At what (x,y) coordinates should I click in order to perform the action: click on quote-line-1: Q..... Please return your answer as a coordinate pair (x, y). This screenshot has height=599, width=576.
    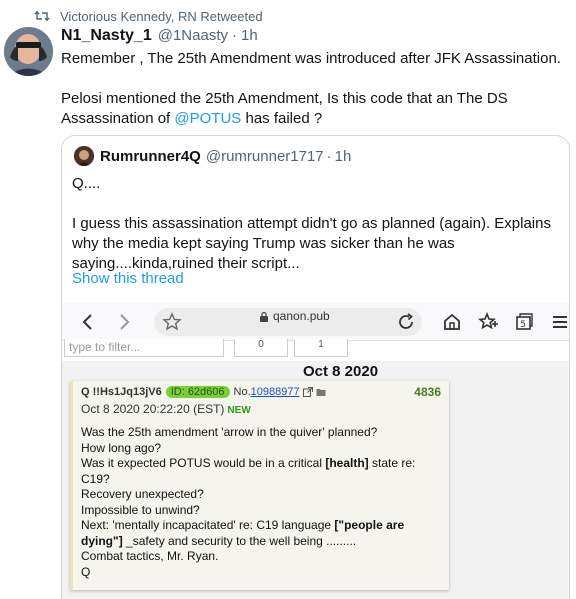
    Looking at the image, I should click on (86, 183).